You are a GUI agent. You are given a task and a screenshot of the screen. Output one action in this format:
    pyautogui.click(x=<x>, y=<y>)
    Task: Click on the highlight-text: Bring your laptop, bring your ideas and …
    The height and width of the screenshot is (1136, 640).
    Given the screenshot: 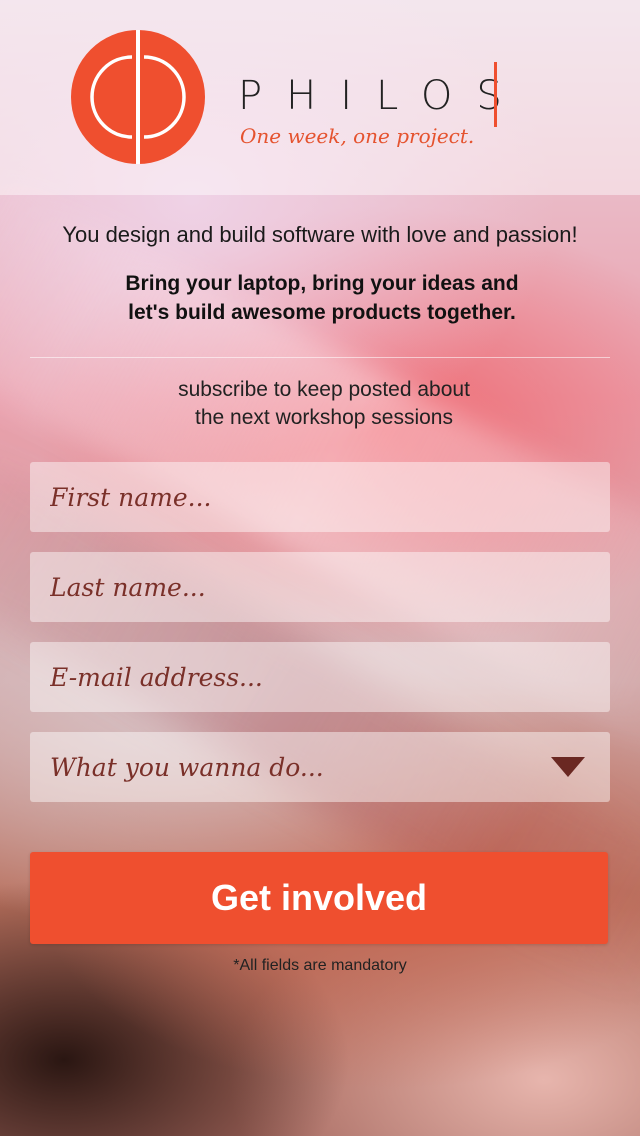 What is the action you would take?
    pyautogui.click(x=322, y=298)
    